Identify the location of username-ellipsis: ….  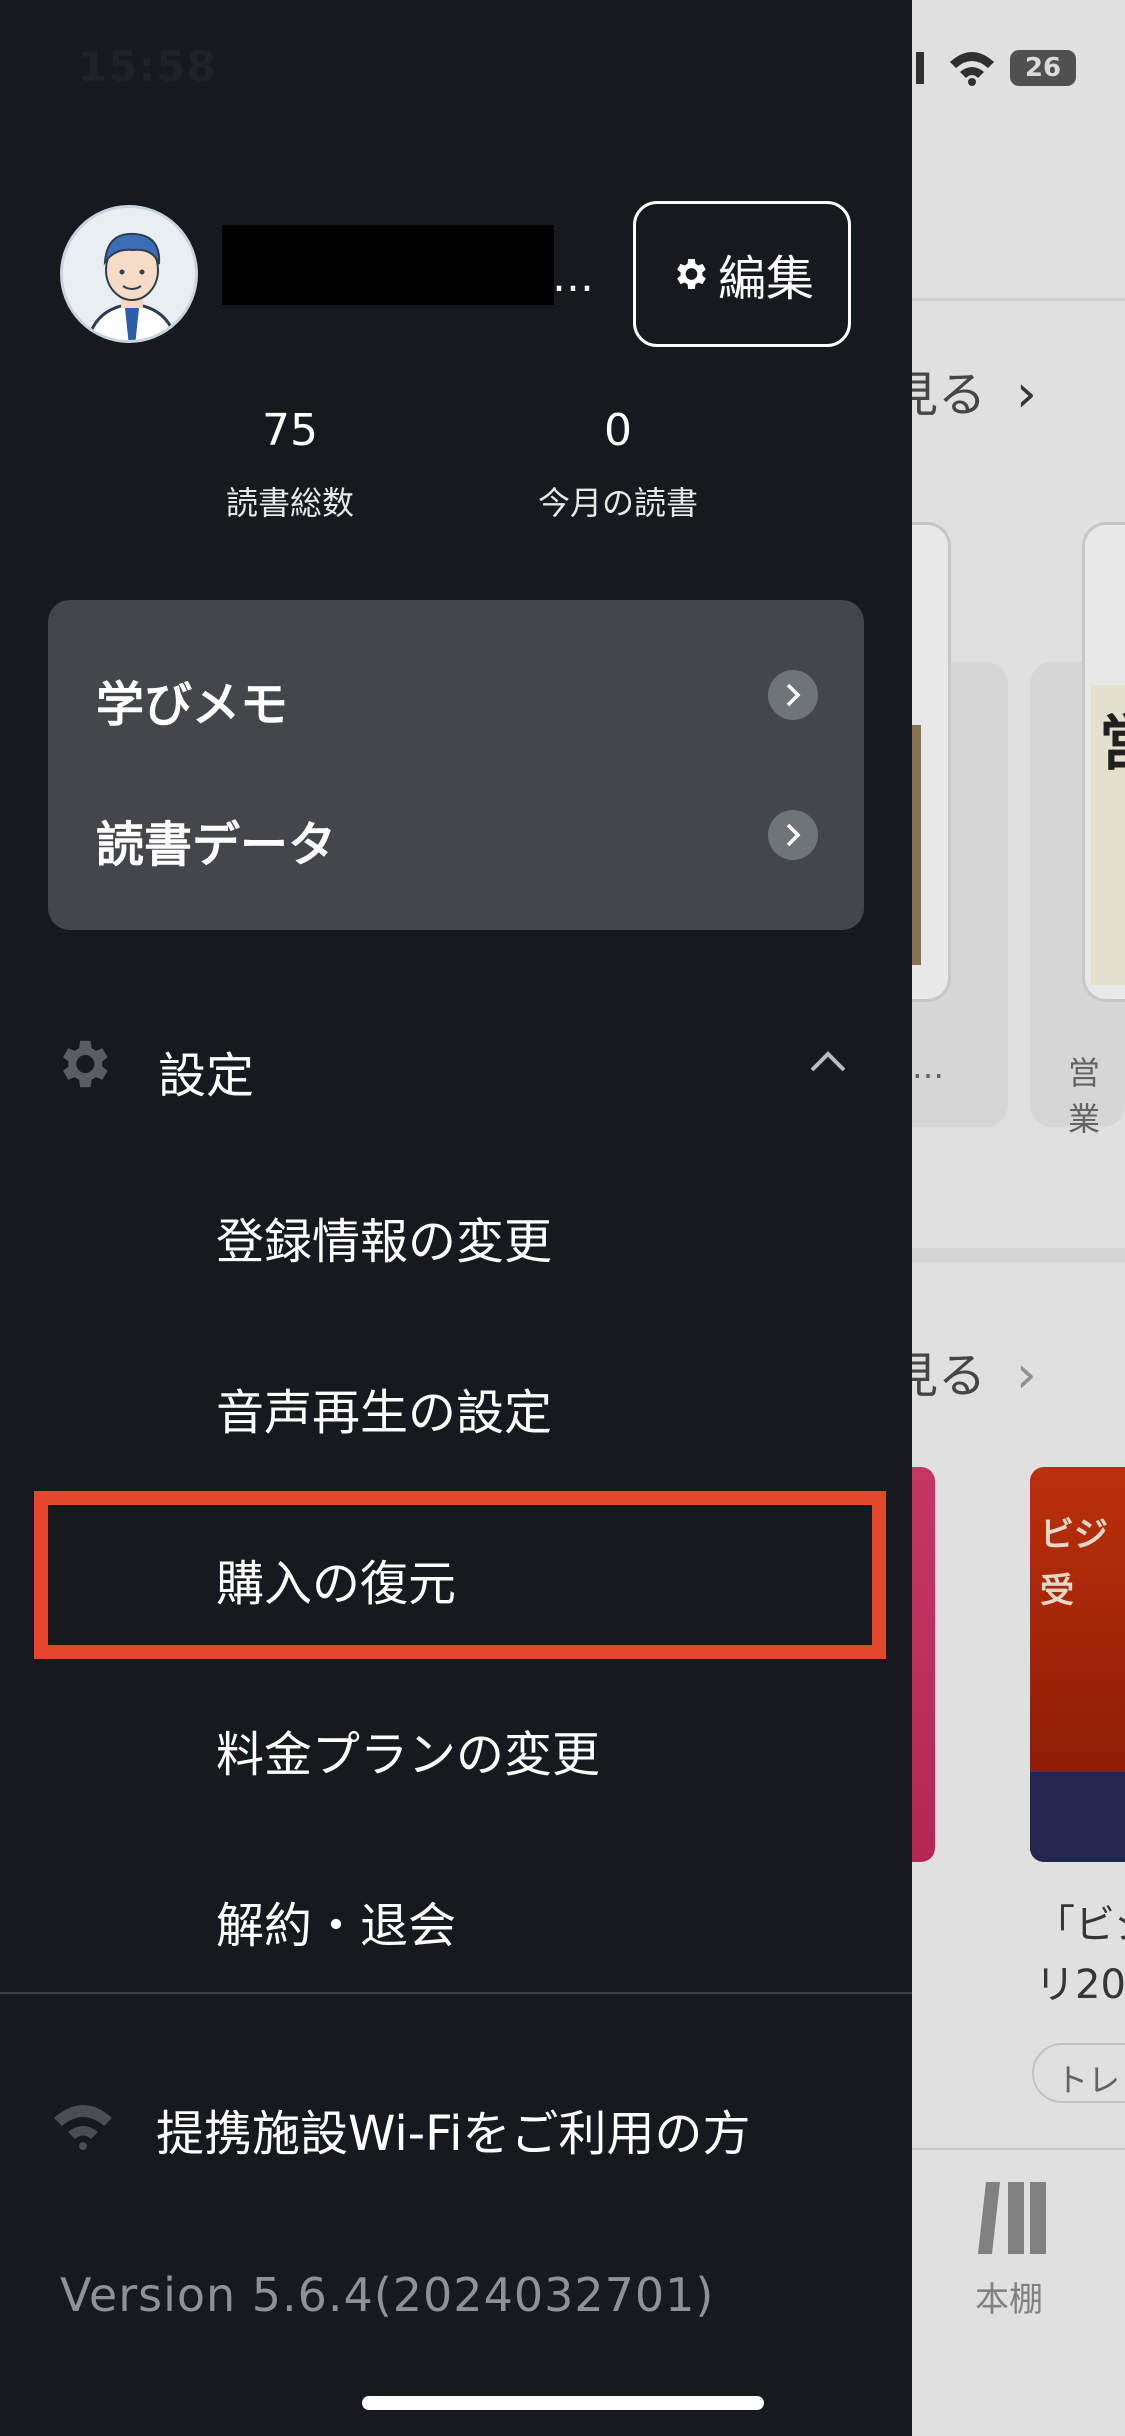
(573, 276).